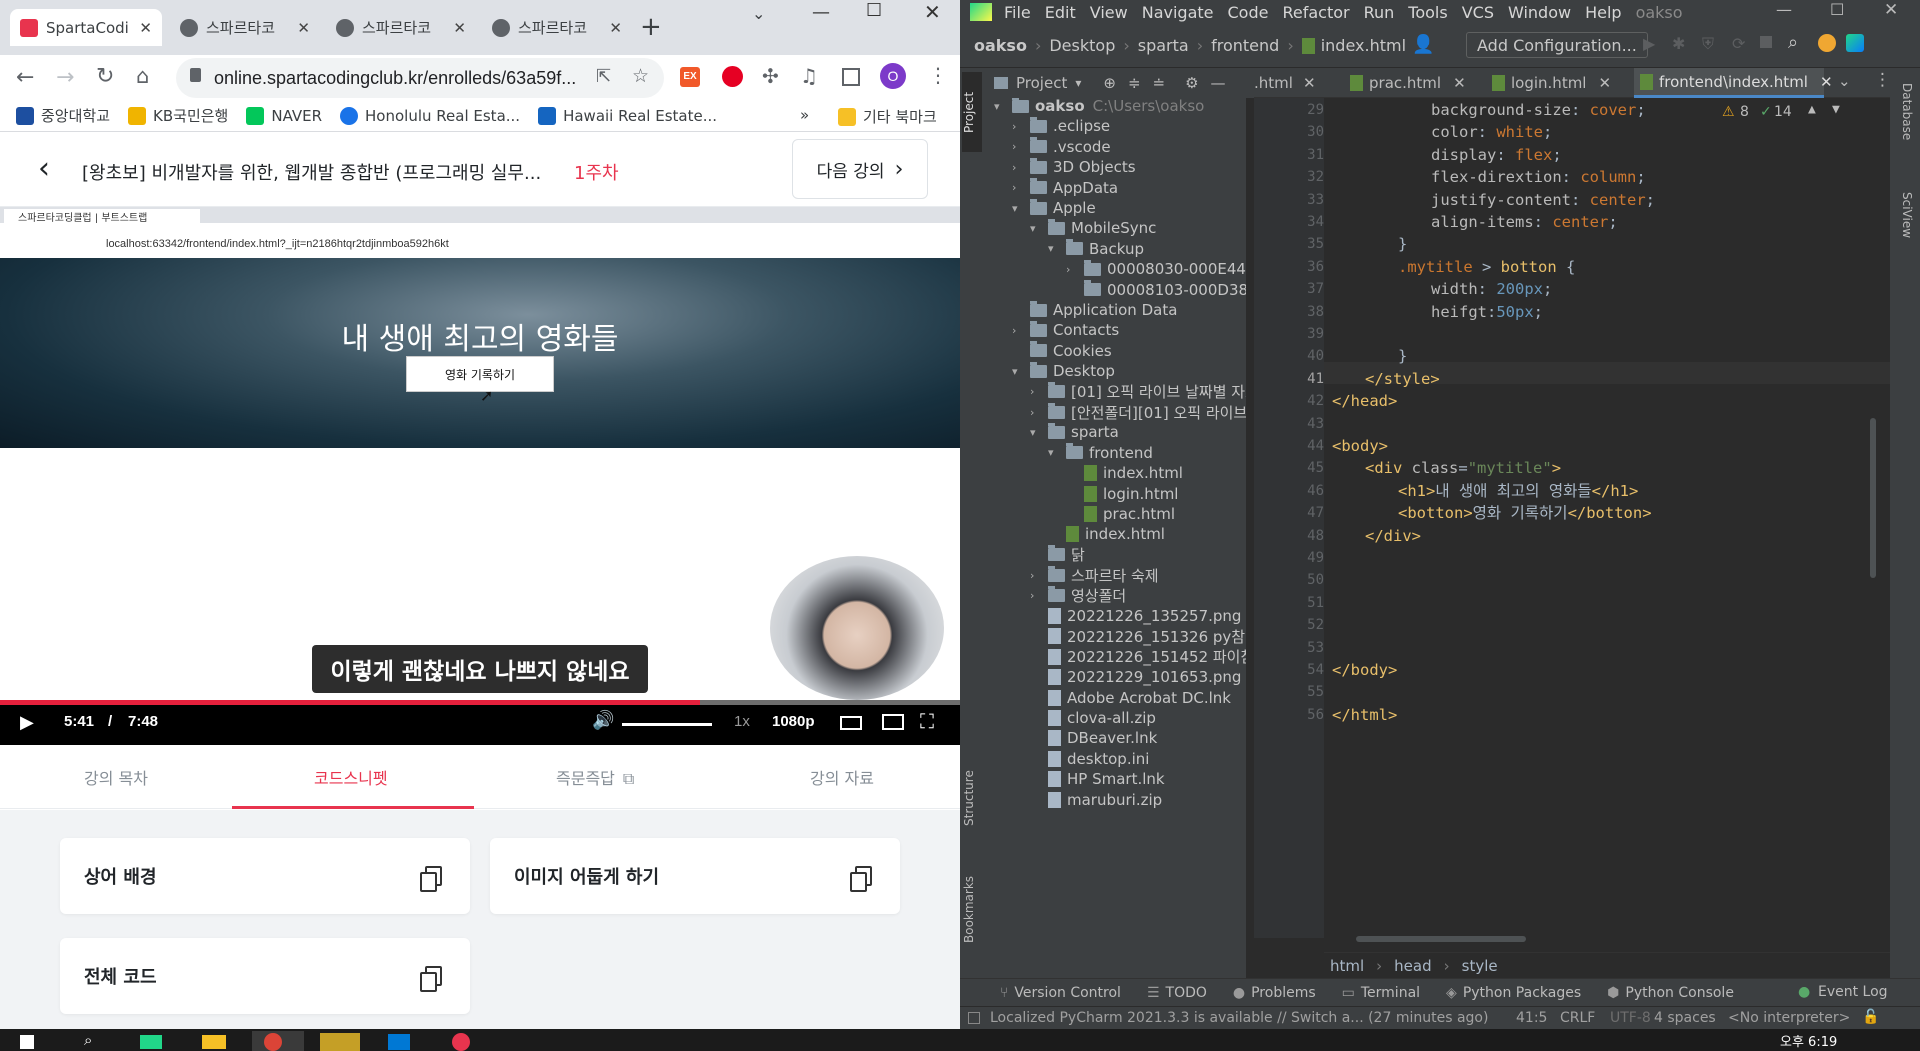 This screenshot has height=1051, width=1920. What do you see at coordinates (1041, 83) in the screenshot?
I see `project-label: Project` at bounding box center [1041, 83].